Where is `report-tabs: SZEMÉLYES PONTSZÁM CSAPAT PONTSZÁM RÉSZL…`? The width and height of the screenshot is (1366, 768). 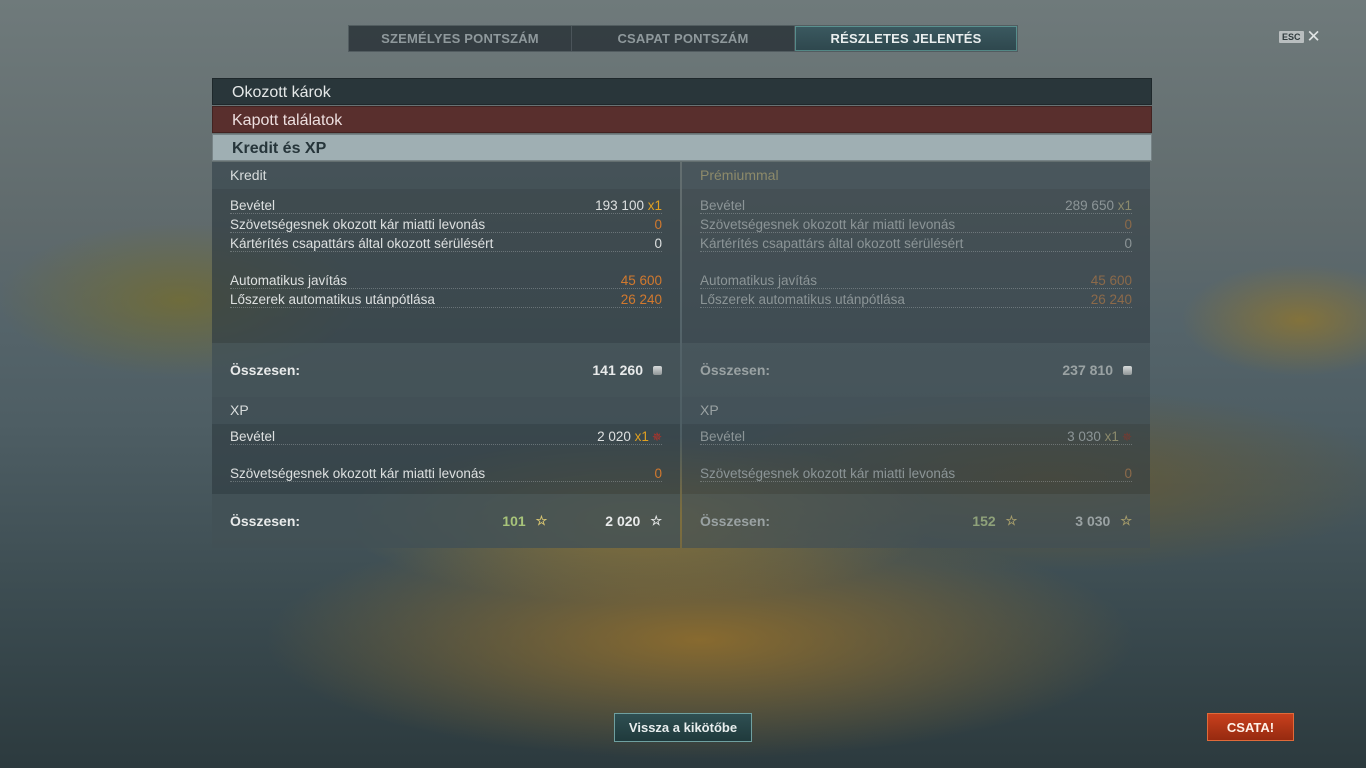 report-tabs: SZEMÉLYES PONTSZÁM CSAPAT PONTSZÁM RÉSZL… is located at coordinates (683, 38).